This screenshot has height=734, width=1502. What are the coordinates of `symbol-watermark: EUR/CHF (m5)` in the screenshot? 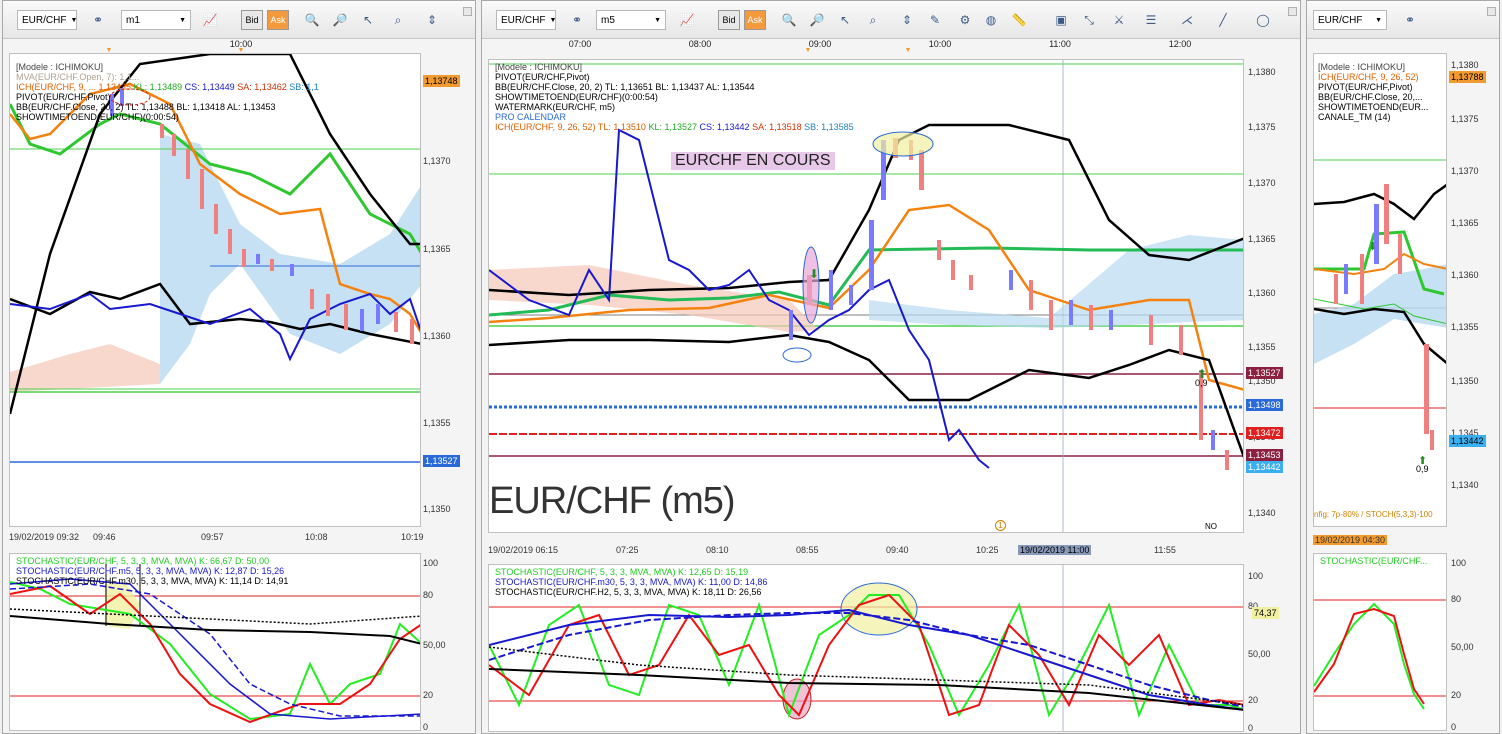 It's located at (612, 501).